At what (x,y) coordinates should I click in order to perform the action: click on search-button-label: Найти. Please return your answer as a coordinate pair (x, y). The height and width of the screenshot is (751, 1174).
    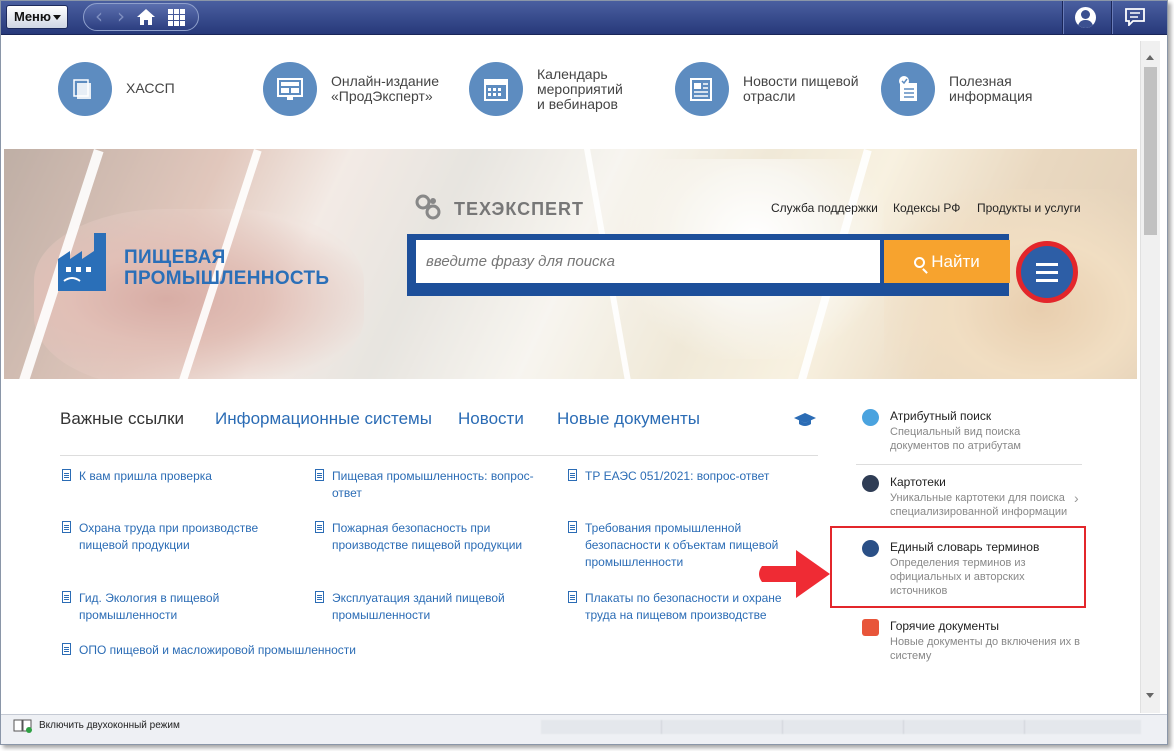
    Looking at the image, I should click on (955, 261).